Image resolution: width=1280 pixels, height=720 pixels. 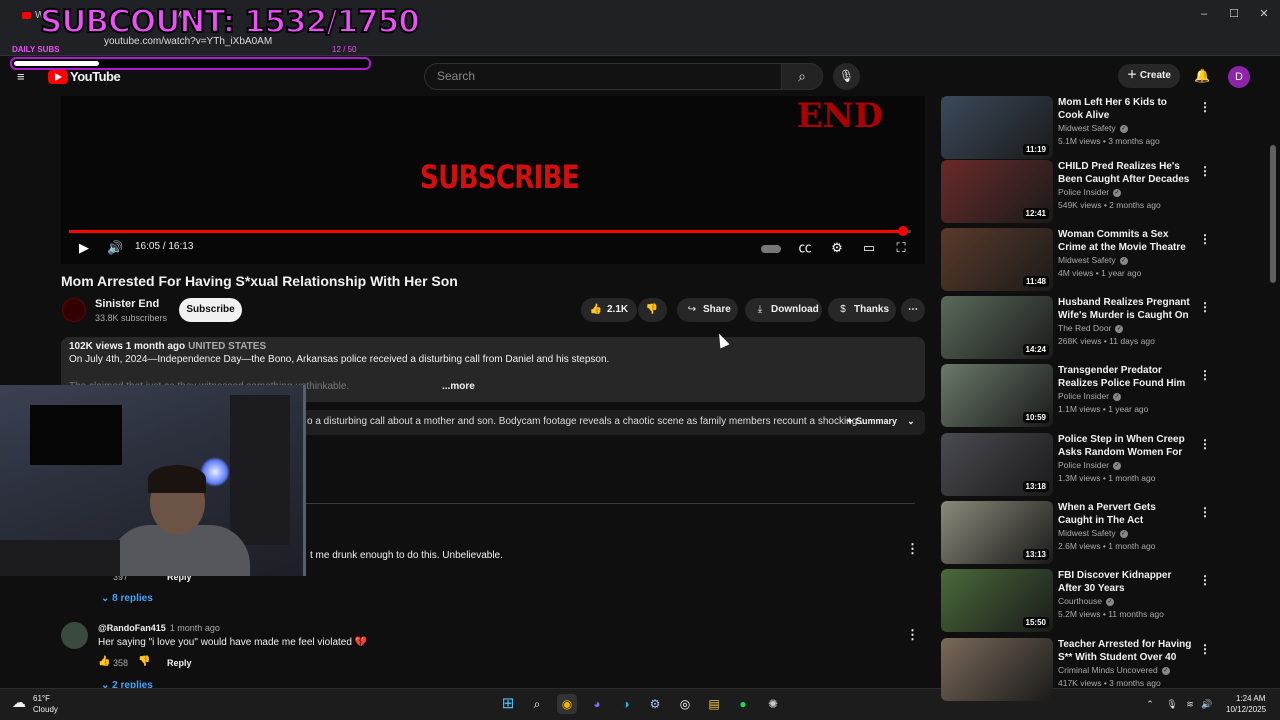 I want to click on comment-2-author: @RandoFan415 1 month ago, so click(x=159, y=628).